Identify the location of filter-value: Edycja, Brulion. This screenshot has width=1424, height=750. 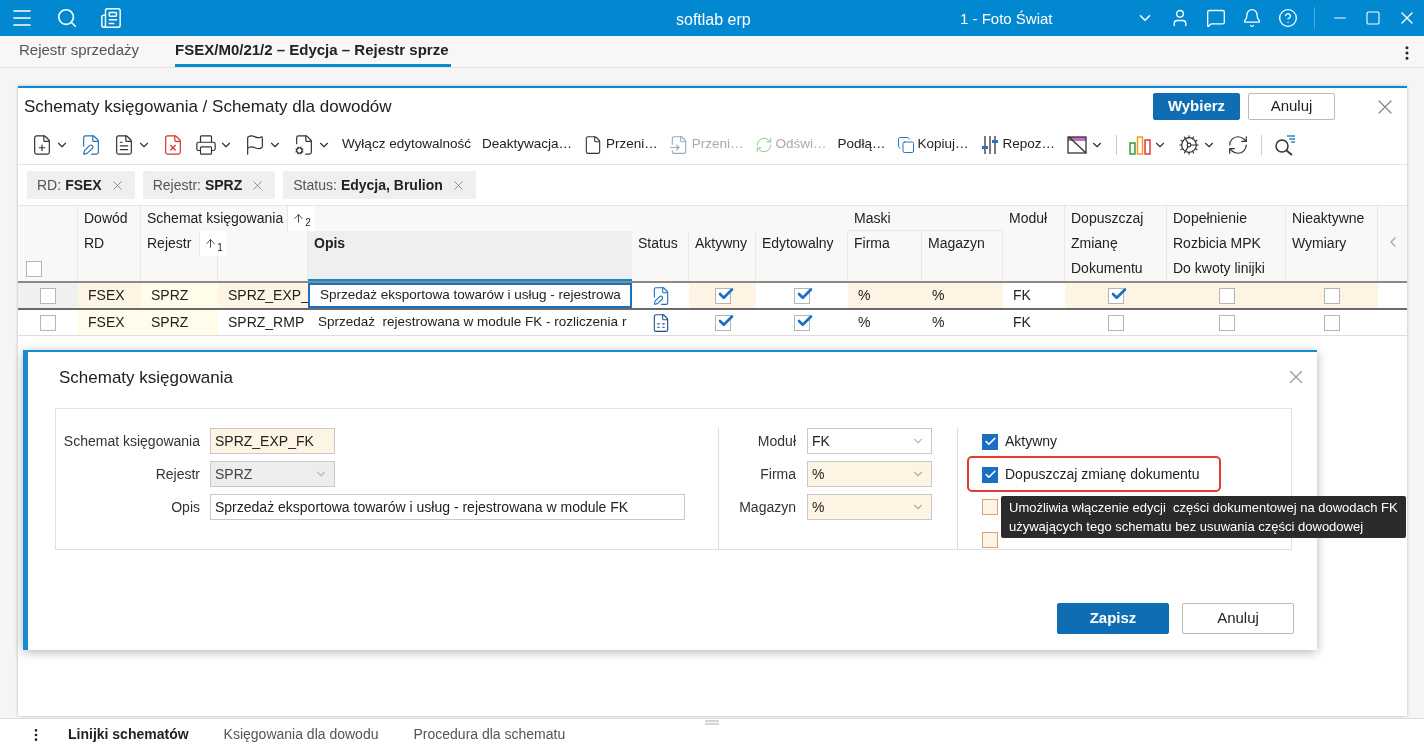
(391, 185).